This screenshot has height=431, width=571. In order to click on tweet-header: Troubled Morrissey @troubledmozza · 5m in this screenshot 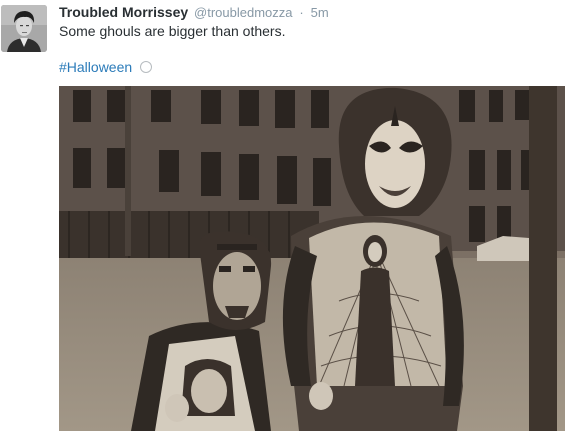, I will do `click(194, 12)`.